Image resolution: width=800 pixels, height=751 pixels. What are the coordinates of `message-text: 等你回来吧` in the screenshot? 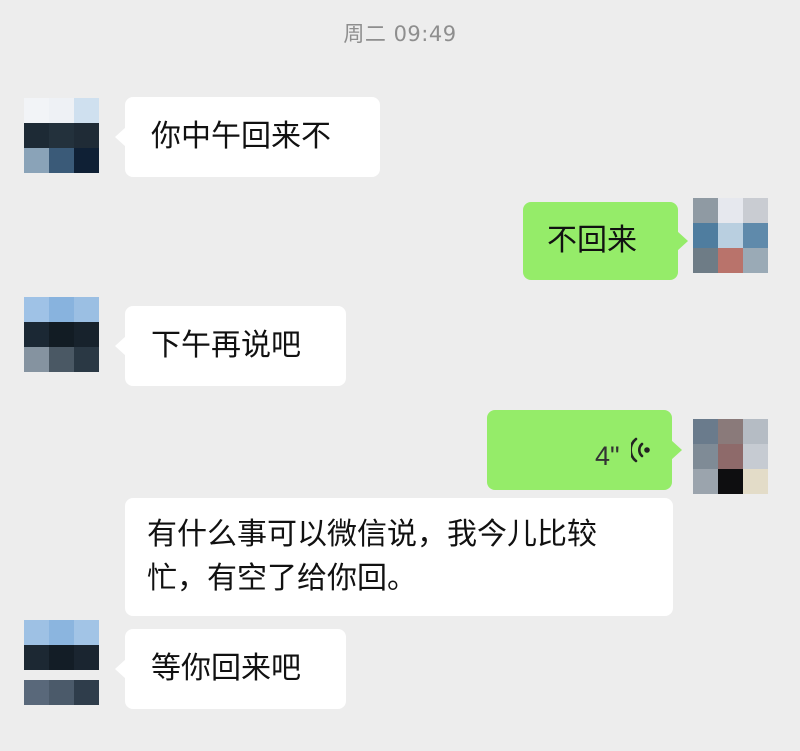 It's located at (226, 668).